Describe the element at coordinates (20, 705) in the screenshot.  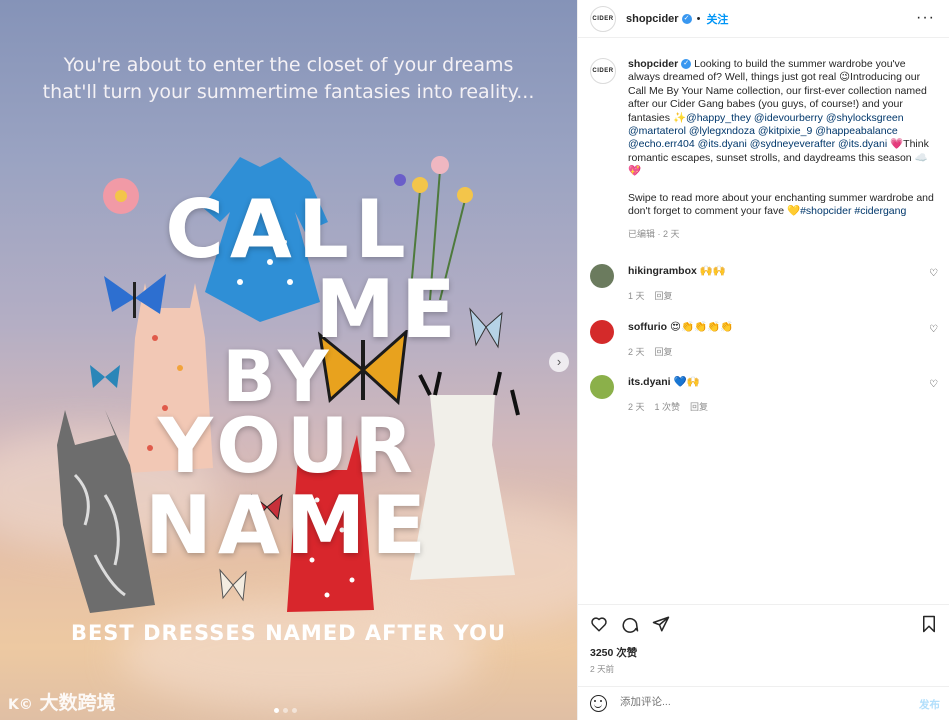
I see `watermark-logo-icon: K©` at that location.